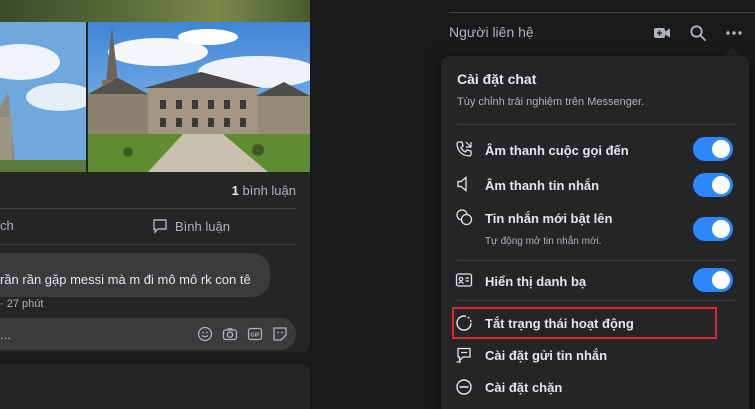 This screenshot has height=409, width=755. I want to click on block-settings-row: Cài đặt chặn, so click(595, 388).